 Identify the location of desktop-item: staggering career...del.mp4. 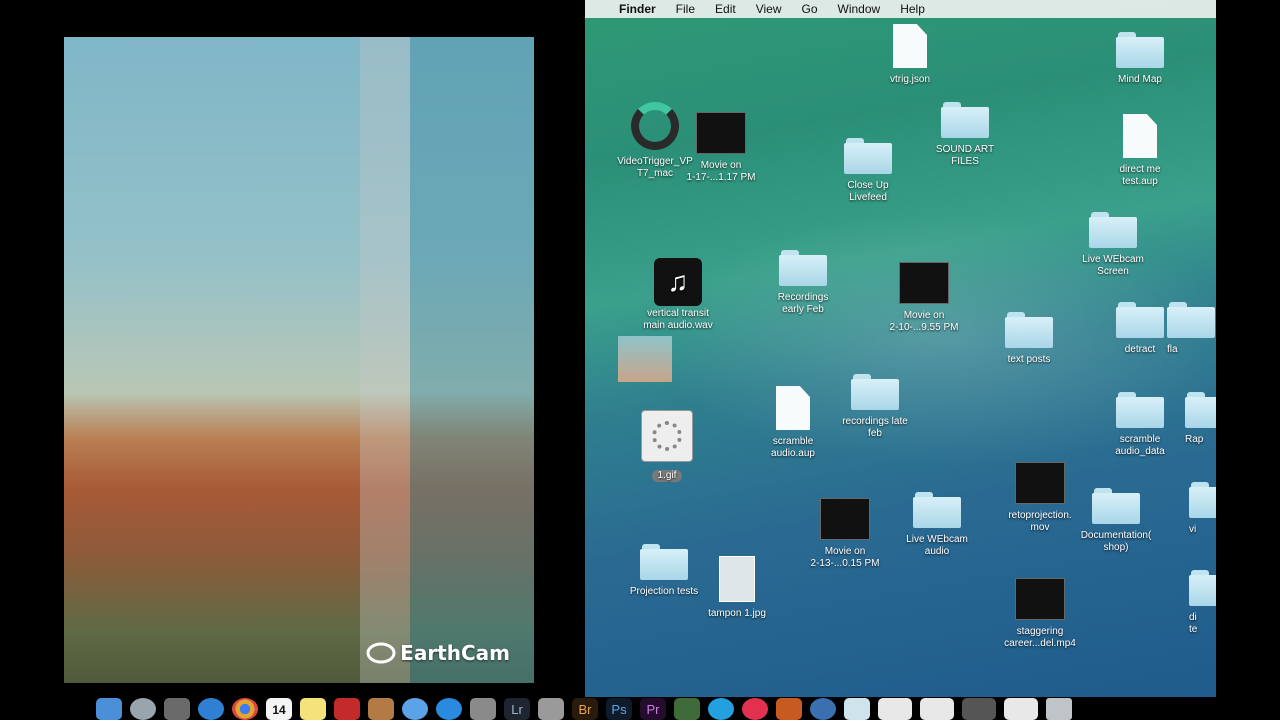
(1040, 614).